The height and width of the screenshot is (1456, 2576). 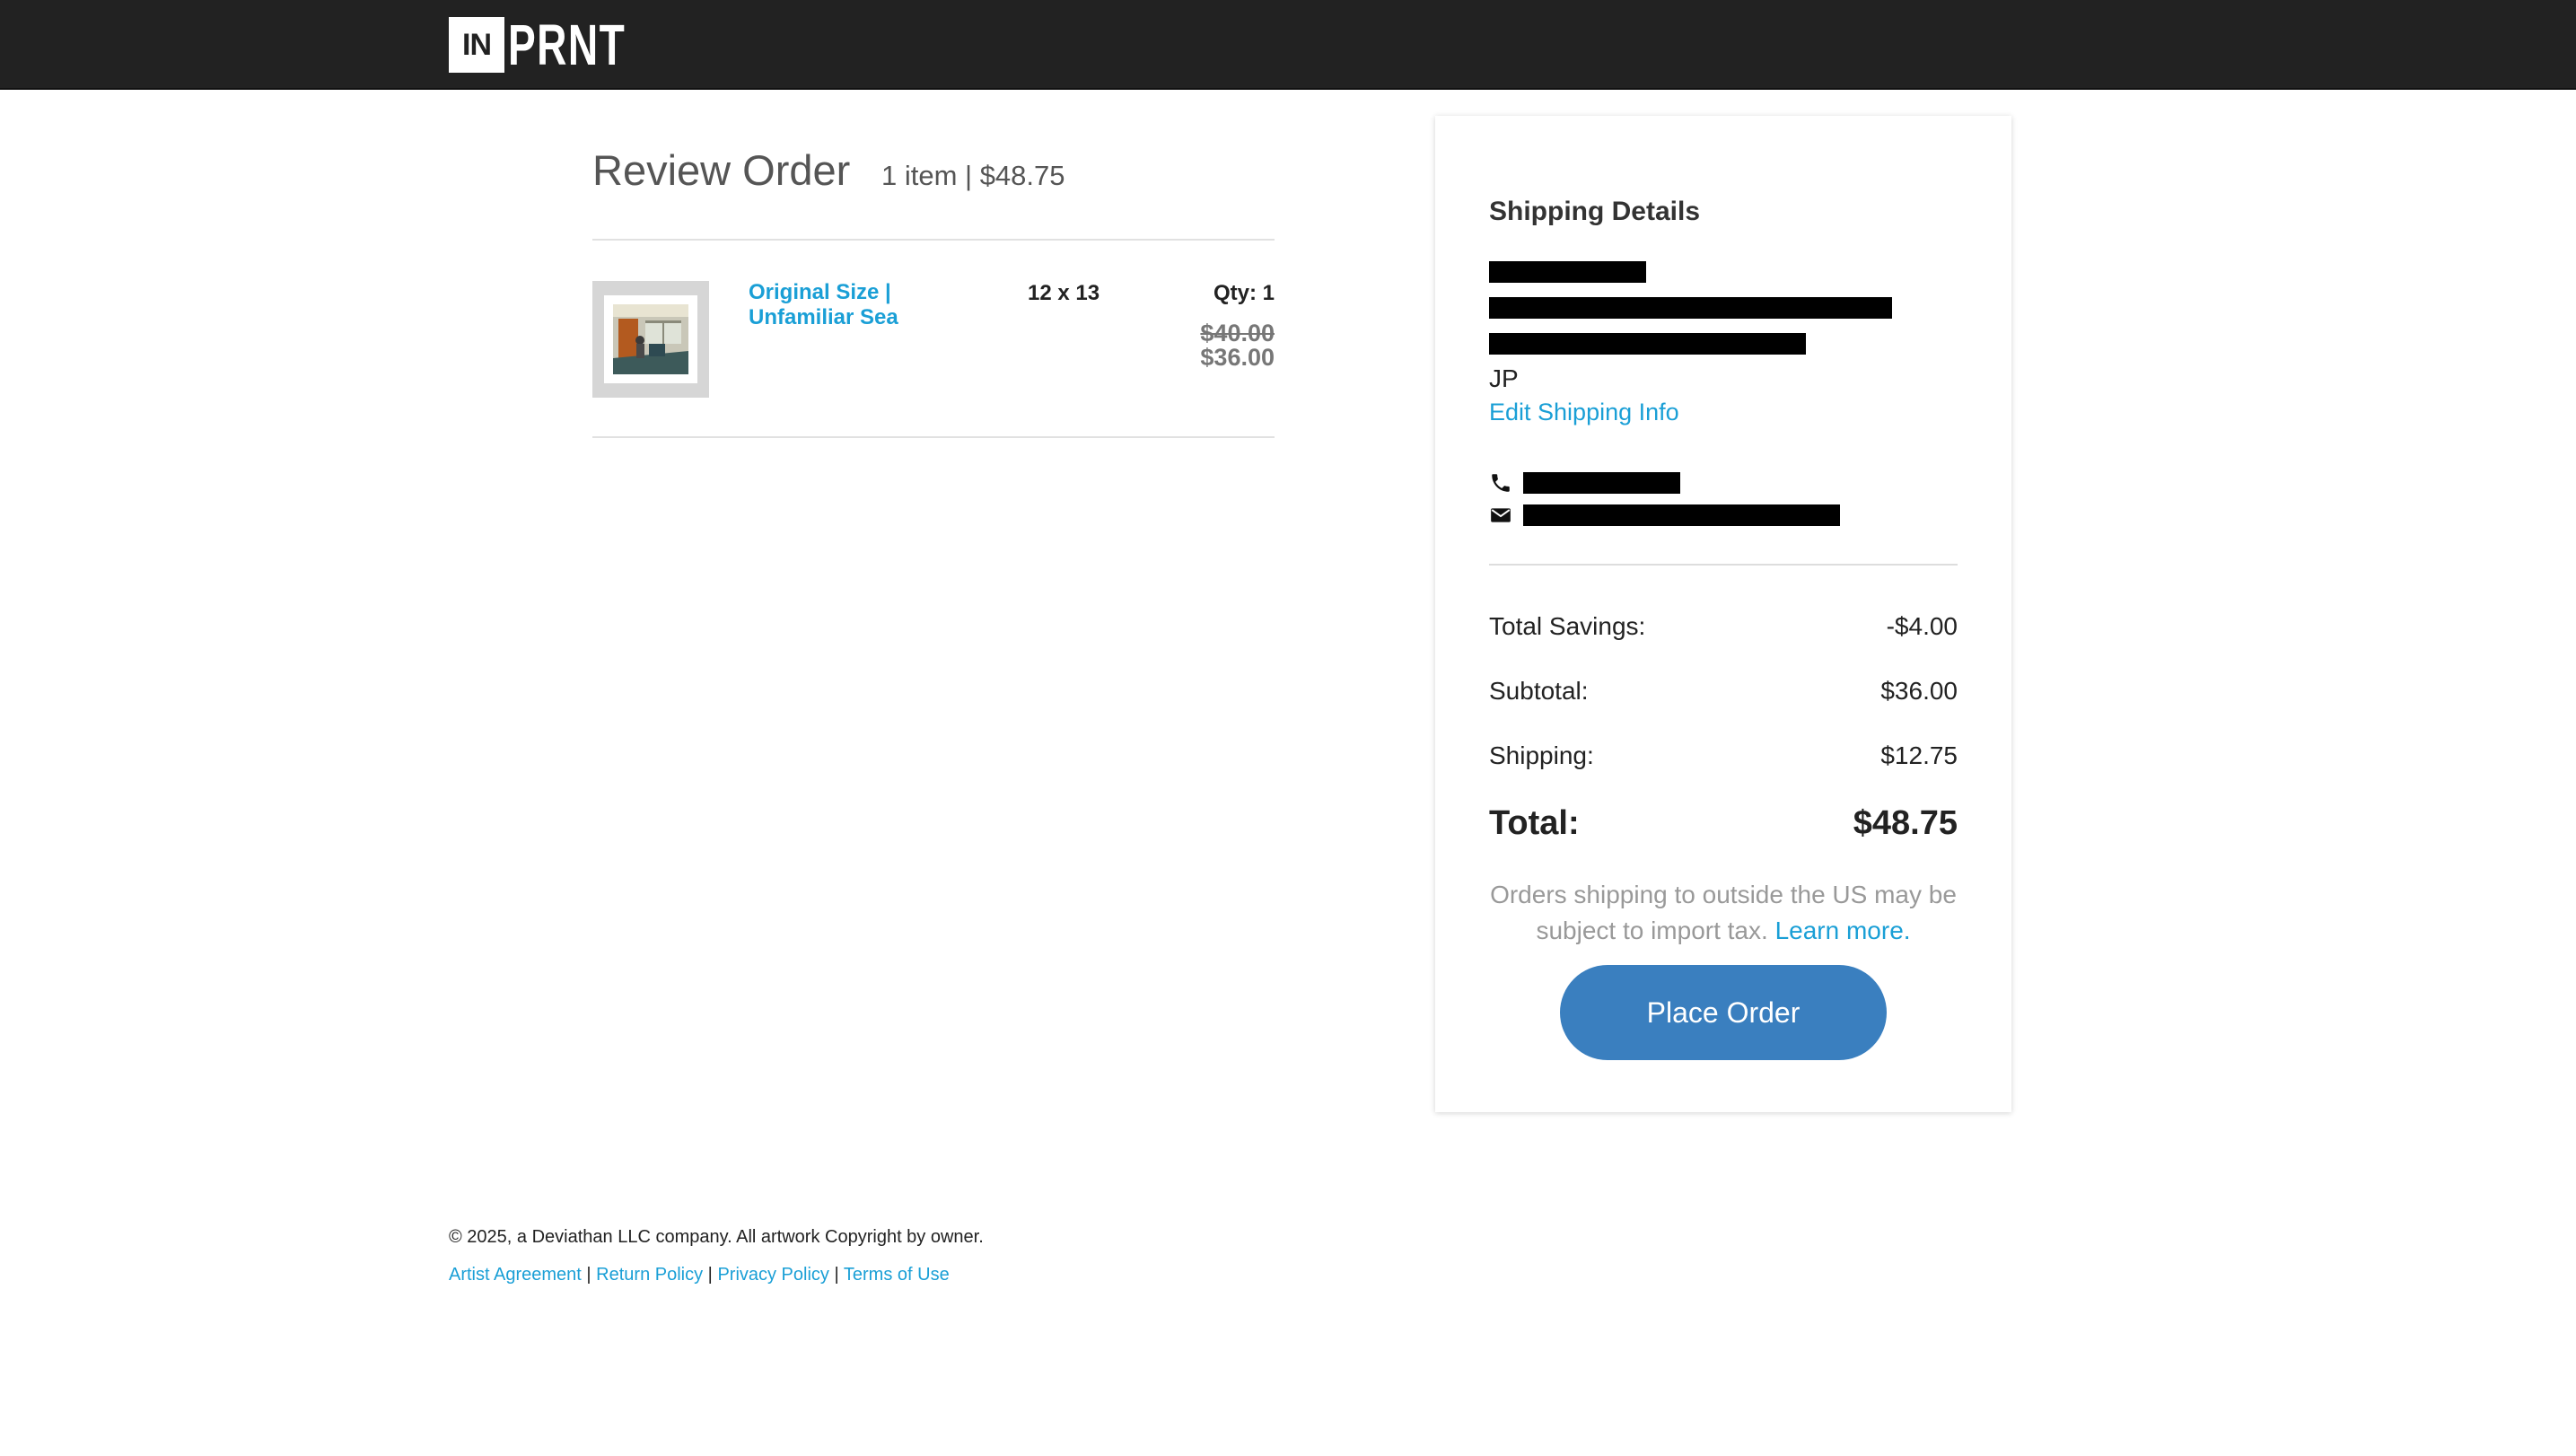 I want to click on inprnt-logo: IN PRNT, so click(x=560, y=45).